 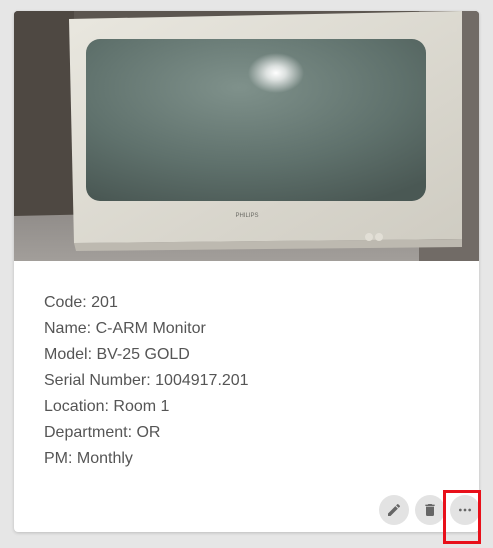 I want to click on card-actions, so click(x=246, y=512).